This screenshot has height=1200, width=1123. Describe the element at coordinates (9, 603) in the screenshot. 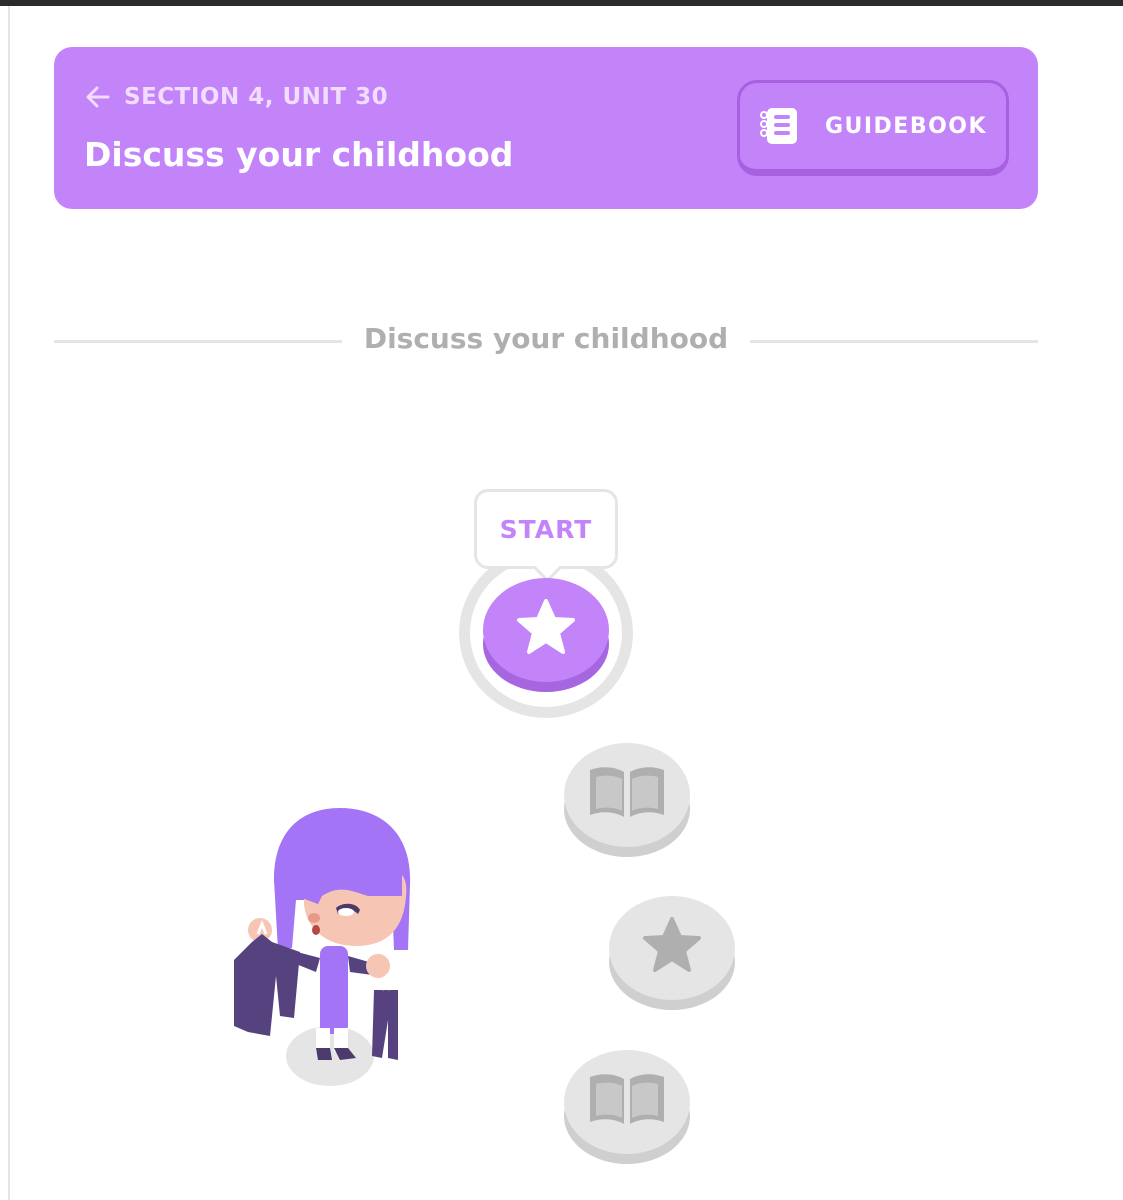

I see `sidebar-edge-rule` at that location.